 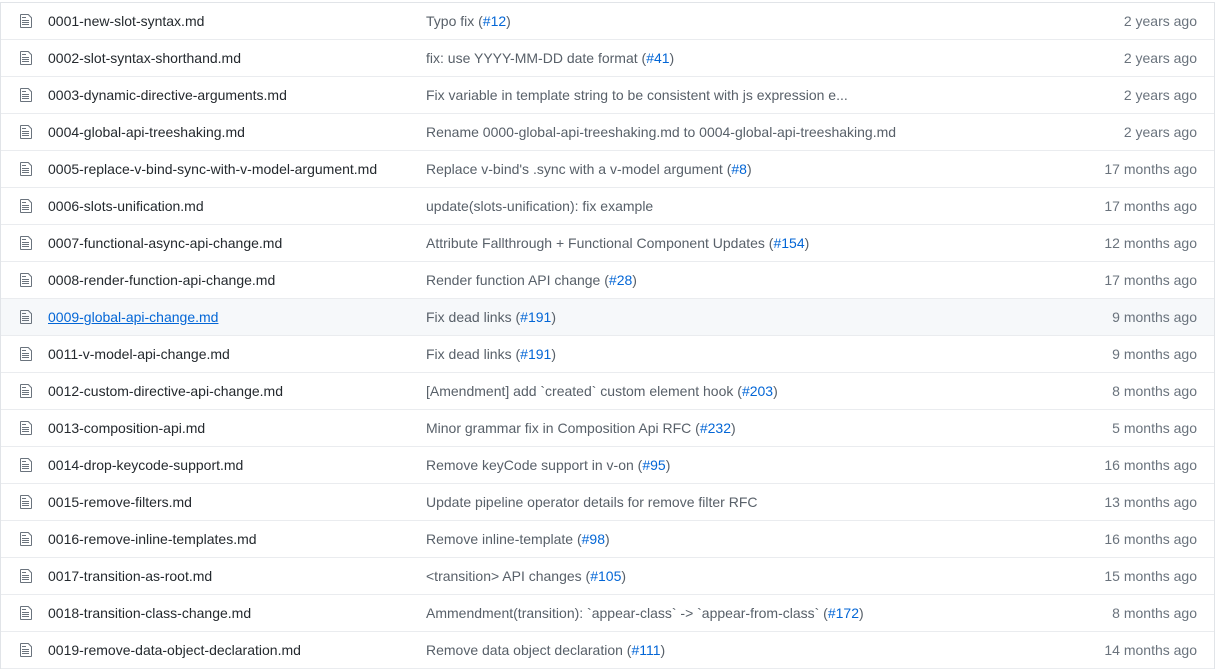 What do you see at coordinates (165, 243) in the screenshot?
I see `file-name-link: 0007-functional-async-api-change.md` at bounding box center [165, 243].